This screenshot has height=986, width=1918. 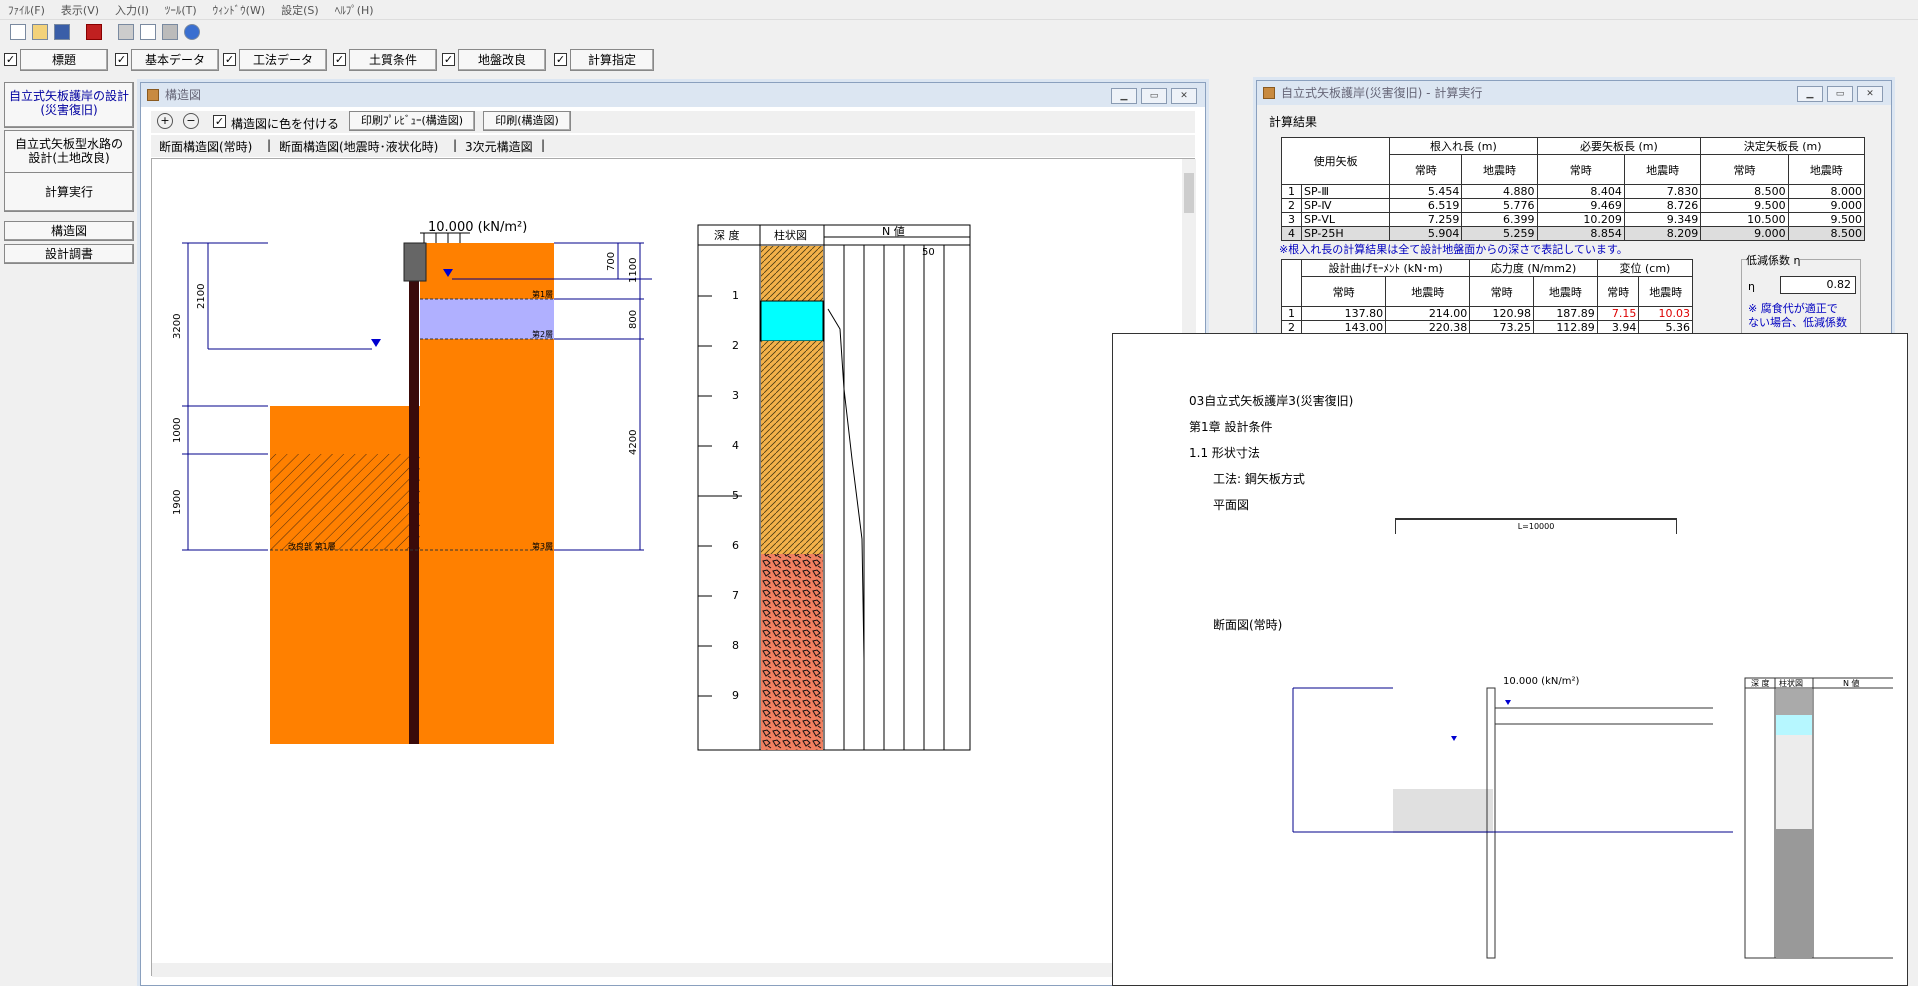 What do you see at coordinates (1487, 313) in the screenshot?
I see `table-row: 1 137.80 214.00 120.98 187.89 7.15 10.03` at bounding box center [1487, 313].